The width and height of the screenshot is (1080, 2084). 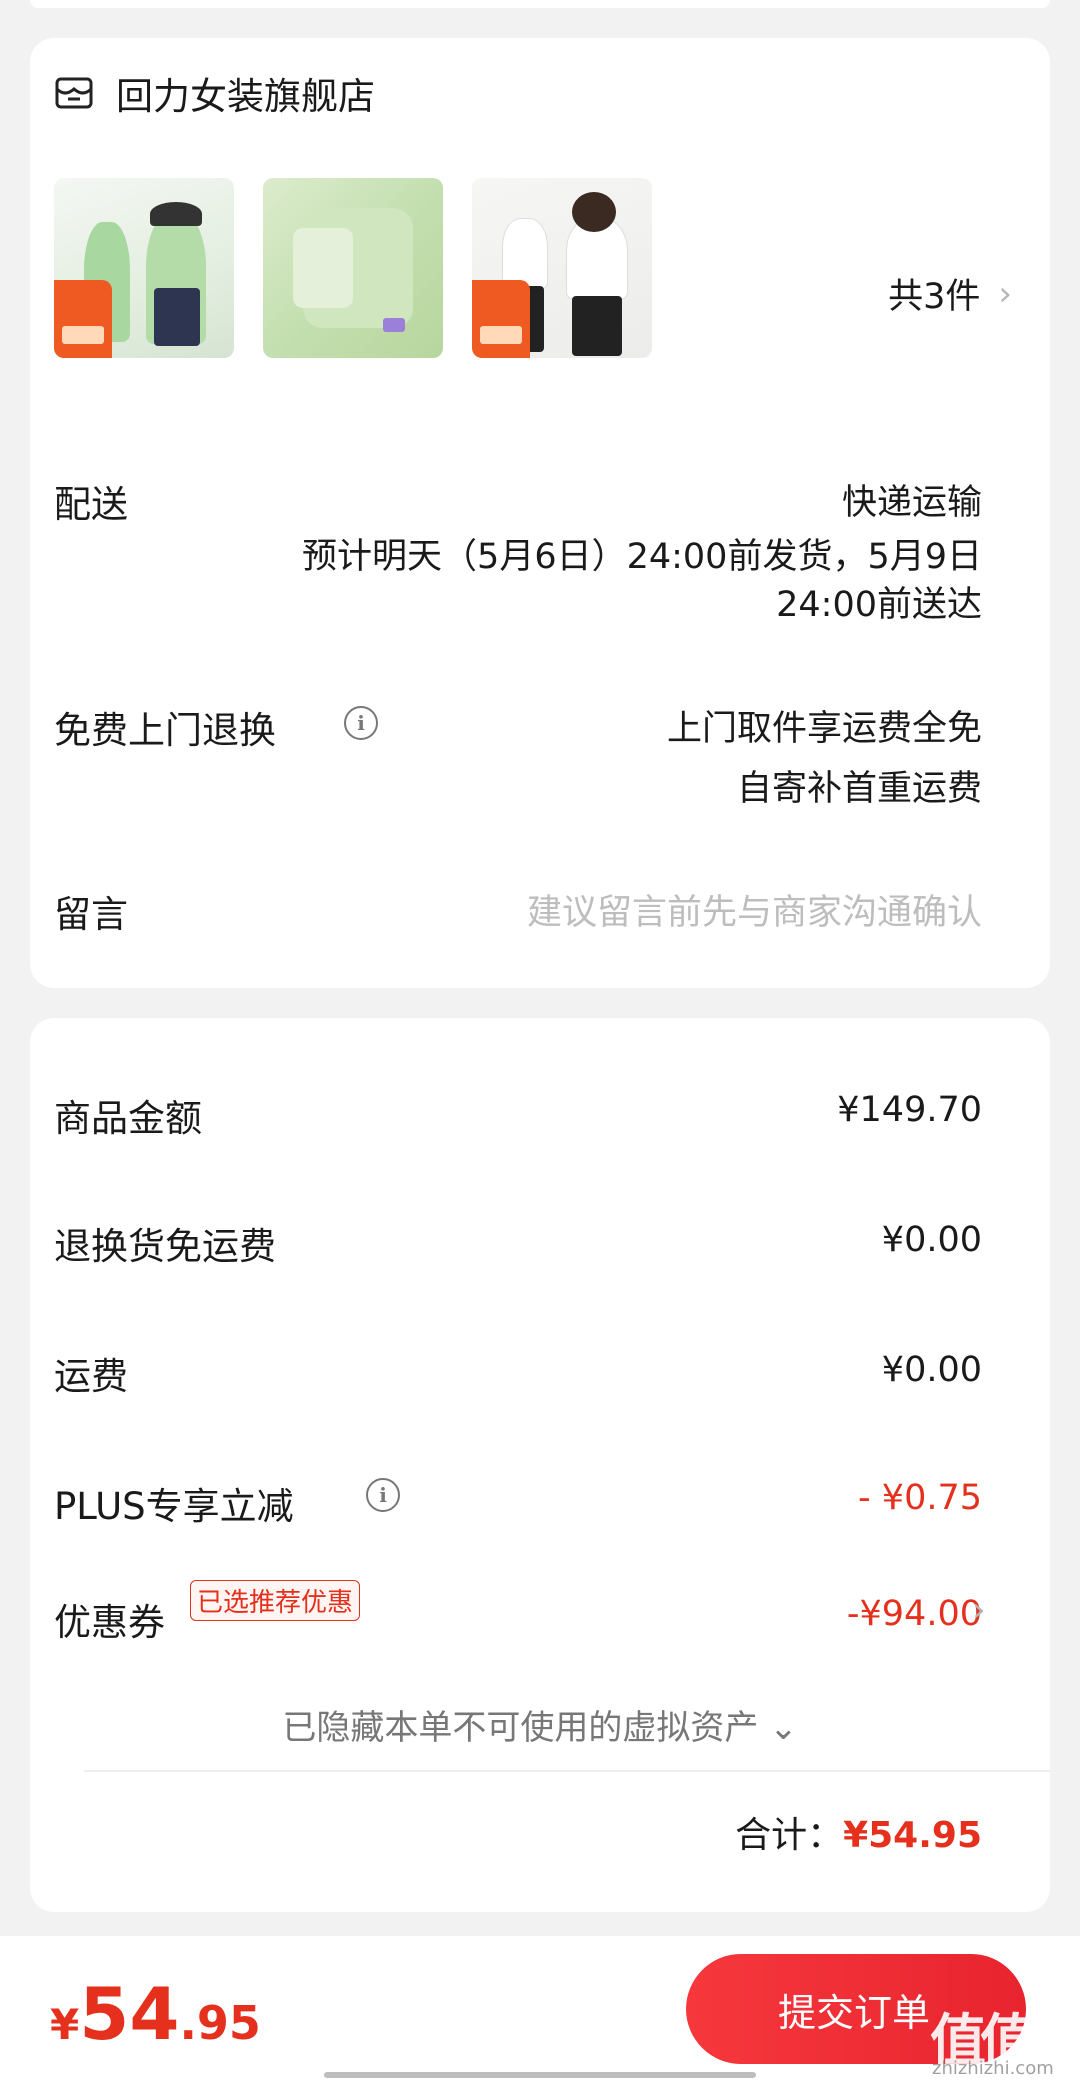 I want to click on coupon-label: 优惠券, so click(x=109, y=1622).